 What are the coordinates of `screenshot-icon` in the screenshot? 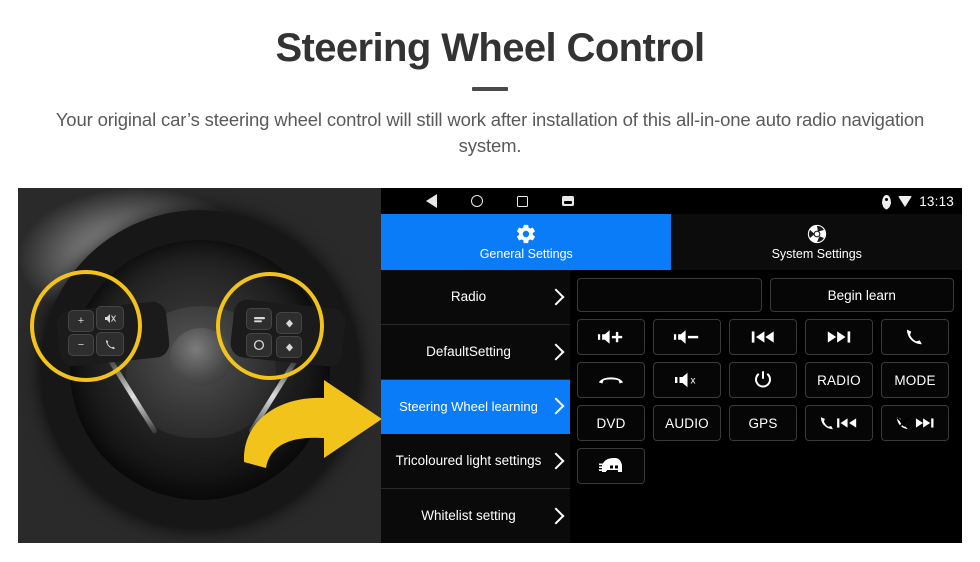 It's located at (568, 201).